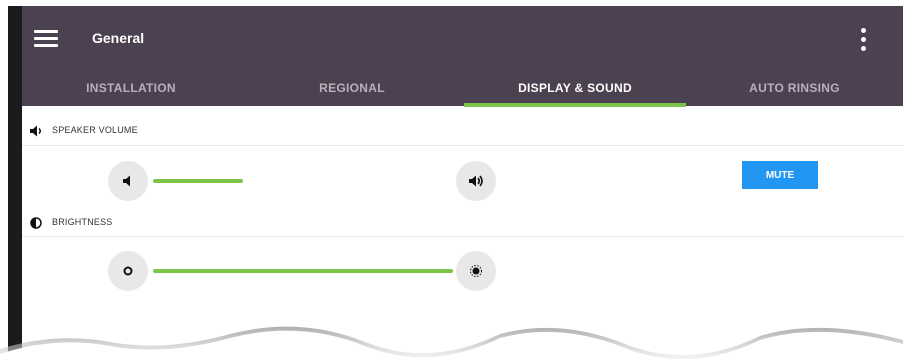 The image size is (903, 364). I want to click on volume-up-icon, so click(476, 181).